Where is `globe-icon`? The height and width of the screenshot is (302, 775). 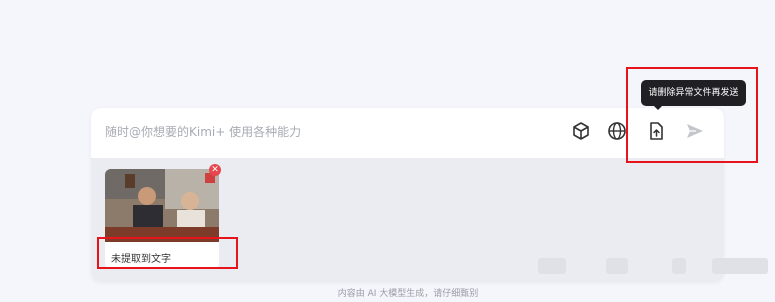
globe-icon is located at coordinates (617, 133).